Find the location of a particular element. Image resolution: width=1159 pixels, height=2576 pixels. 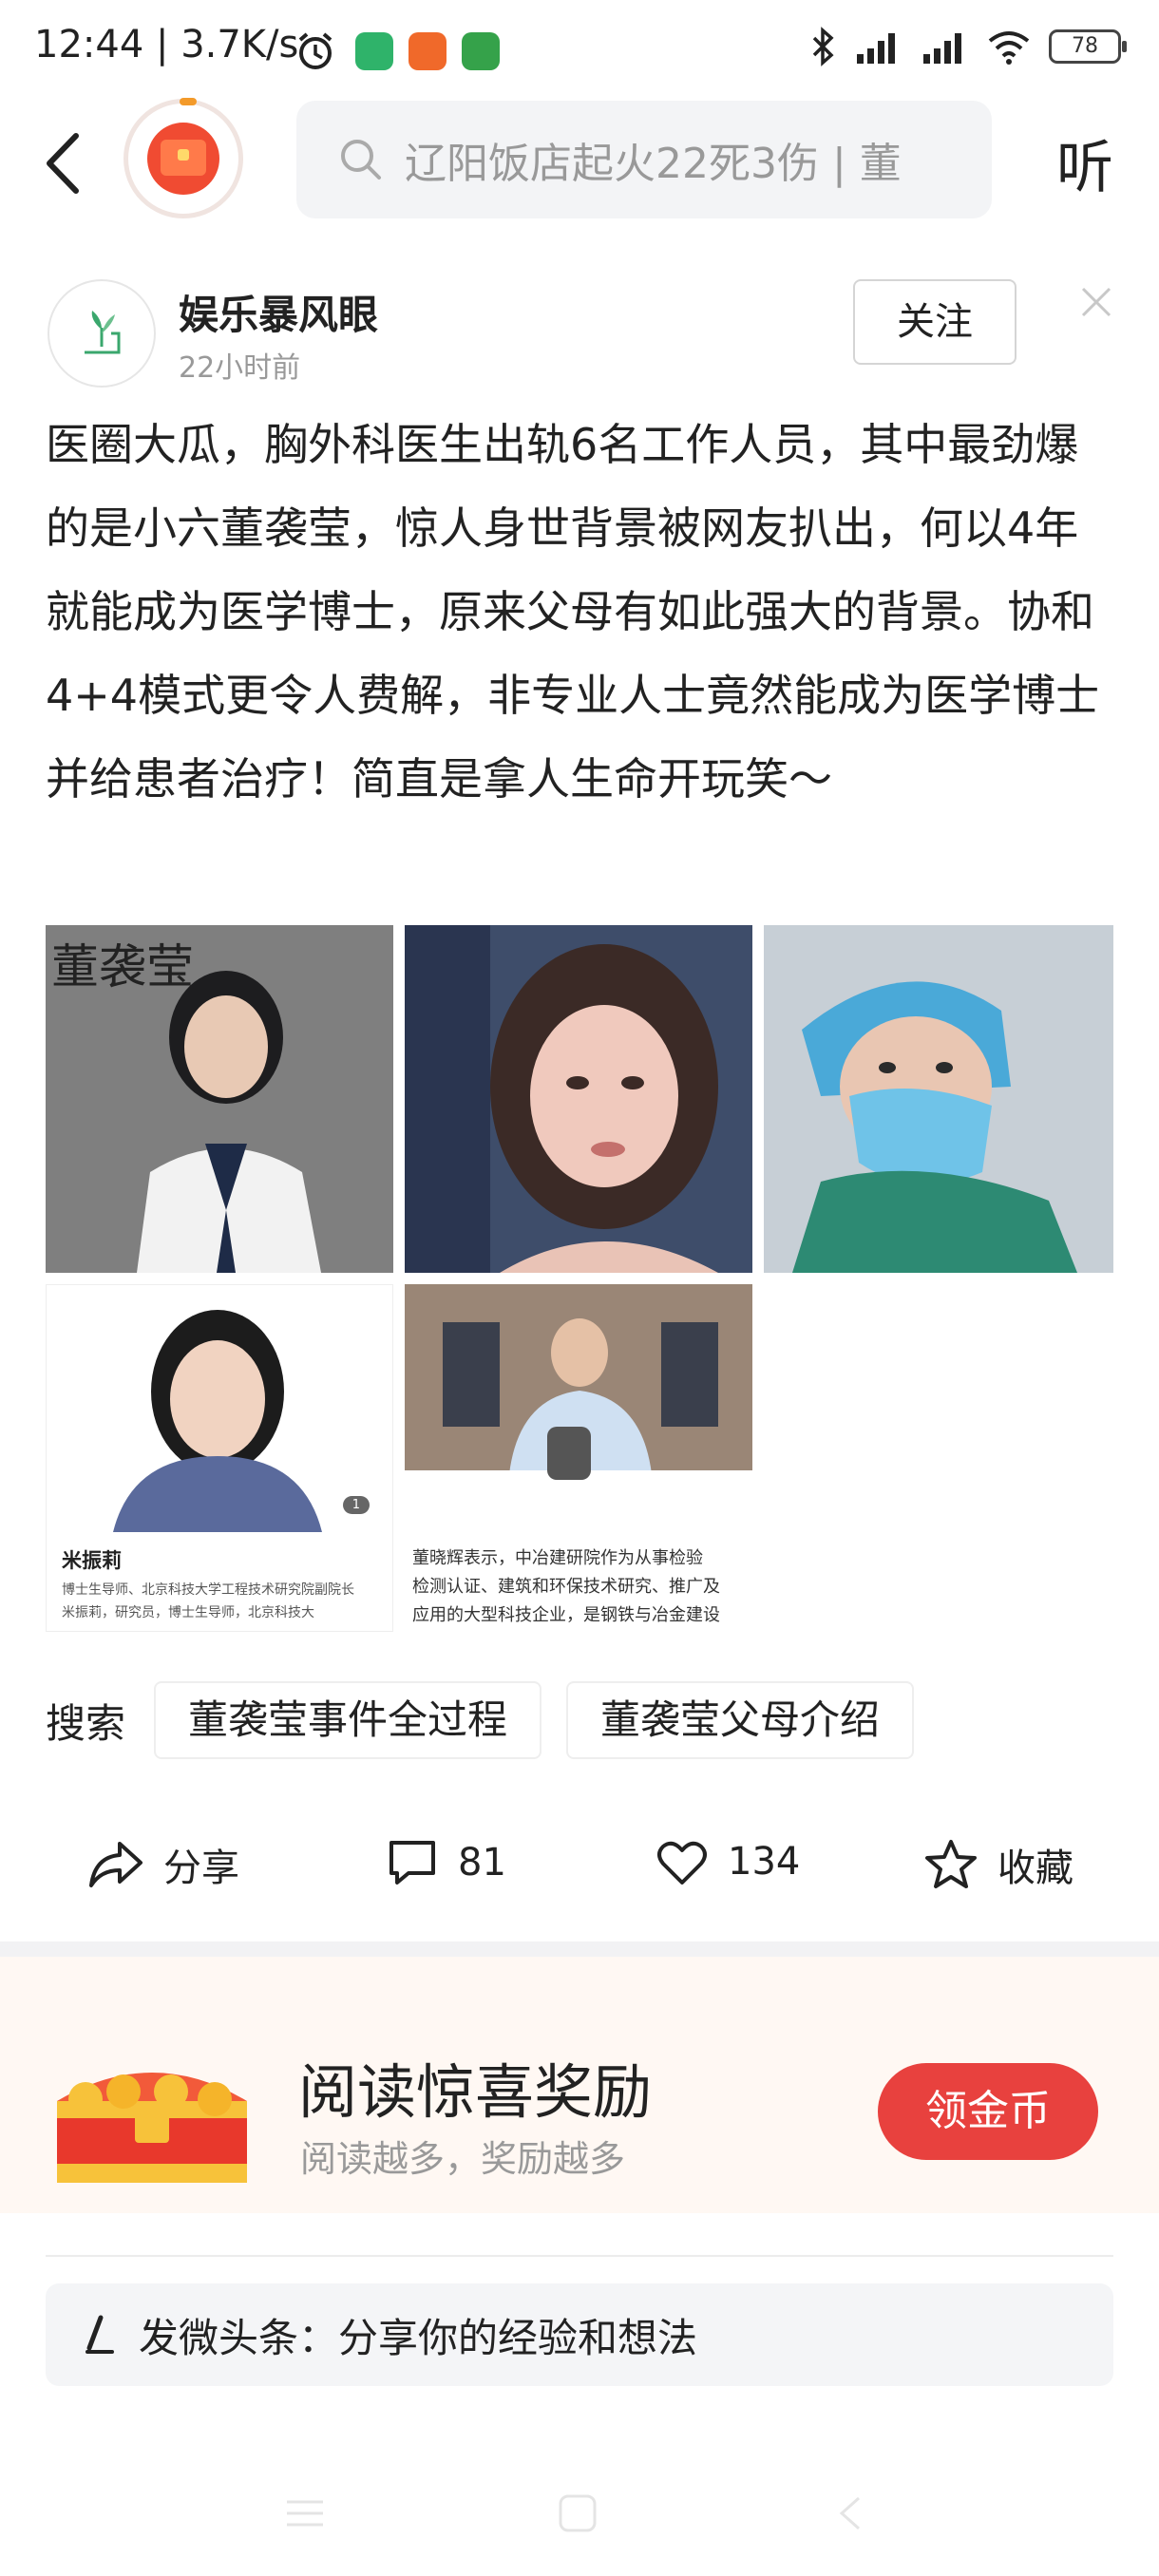

image-caption: 董袭莹 is located at coordinates (122, 966).